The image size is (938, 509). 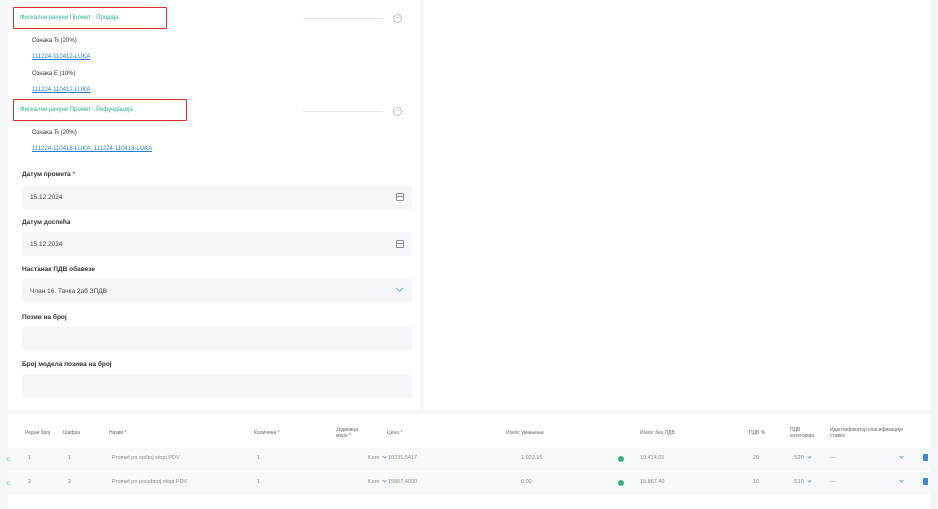 I want to click on vat-obligation-label: Настанак ПДВ обавезе, so click(x=59, y=269).